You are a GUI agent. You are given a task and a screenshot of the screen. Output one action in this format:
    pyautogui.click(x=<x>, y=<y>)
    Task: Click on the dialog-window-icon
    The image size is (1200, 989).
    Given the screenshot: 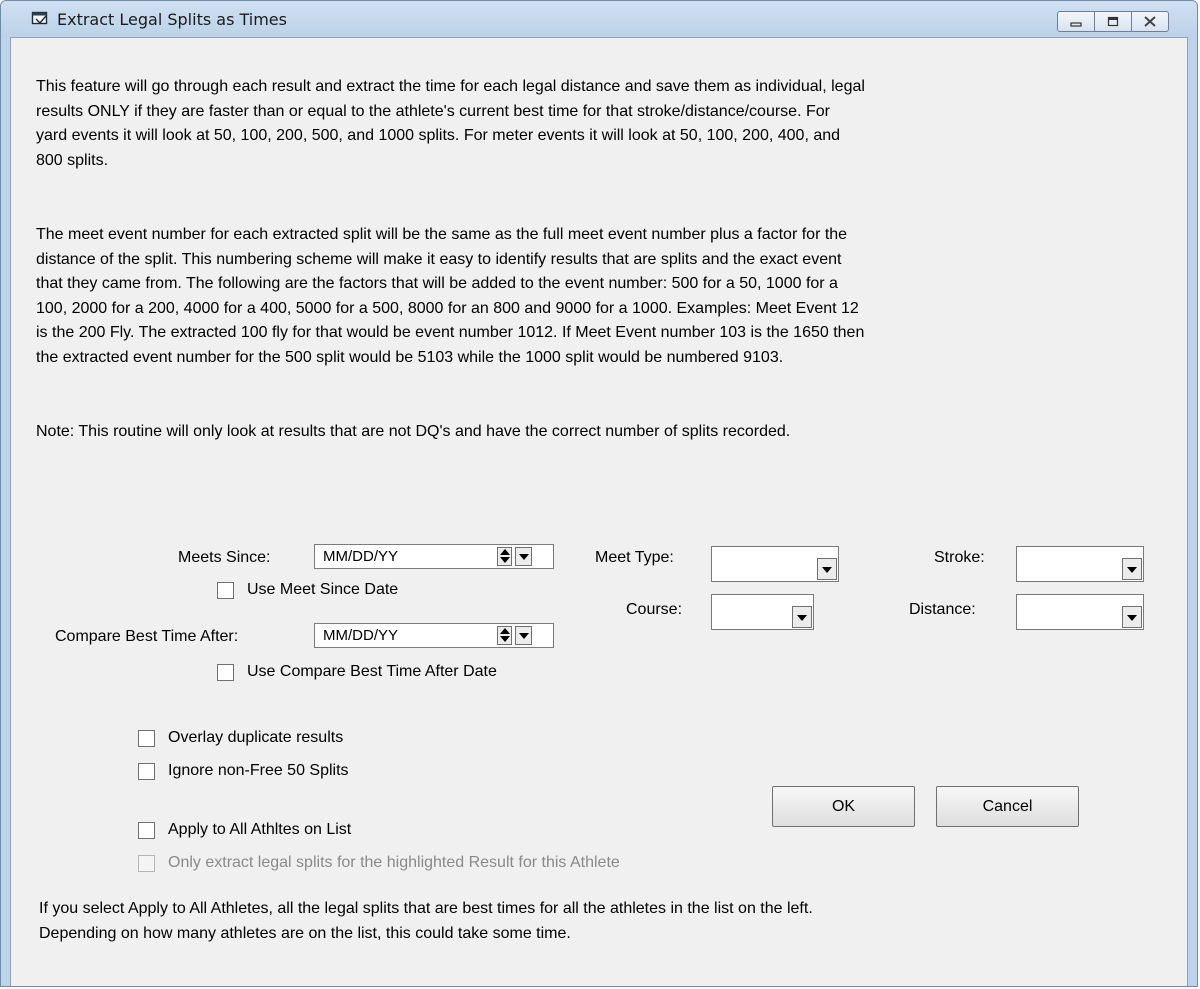 What is the action you would take?
    pyautogui.click(x=39, y=18)
    